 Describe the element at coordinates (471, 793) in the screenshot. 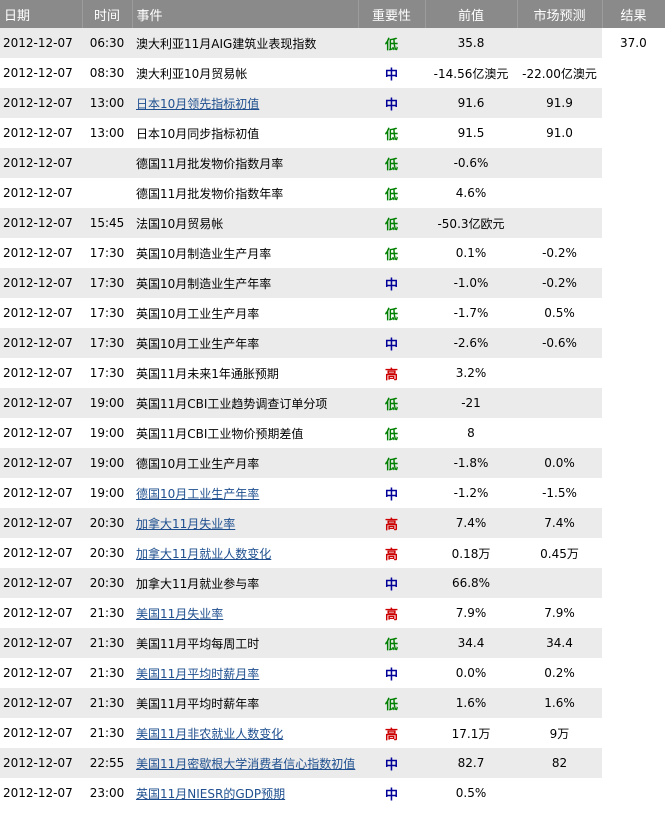

I see `row-previous: 0.5%` at that location.